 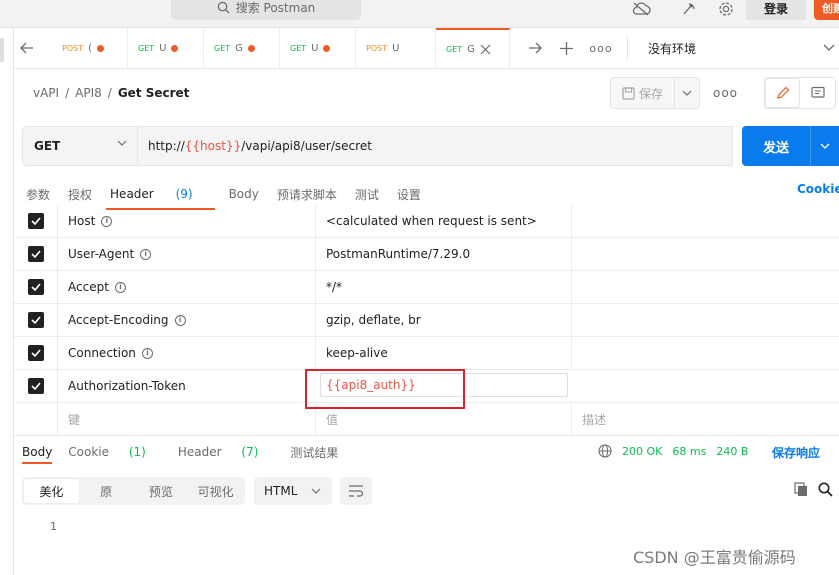 I want to click on header-key-cell: User-Agent i, so click(x=110, y=254).